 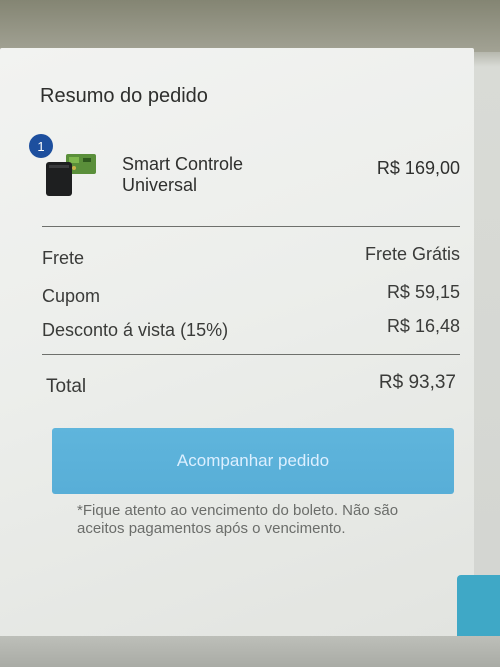 What do you see at coordinates (66, 386) in the screenshot?
I see `total-label: Total` at bounding box center [66, 386].